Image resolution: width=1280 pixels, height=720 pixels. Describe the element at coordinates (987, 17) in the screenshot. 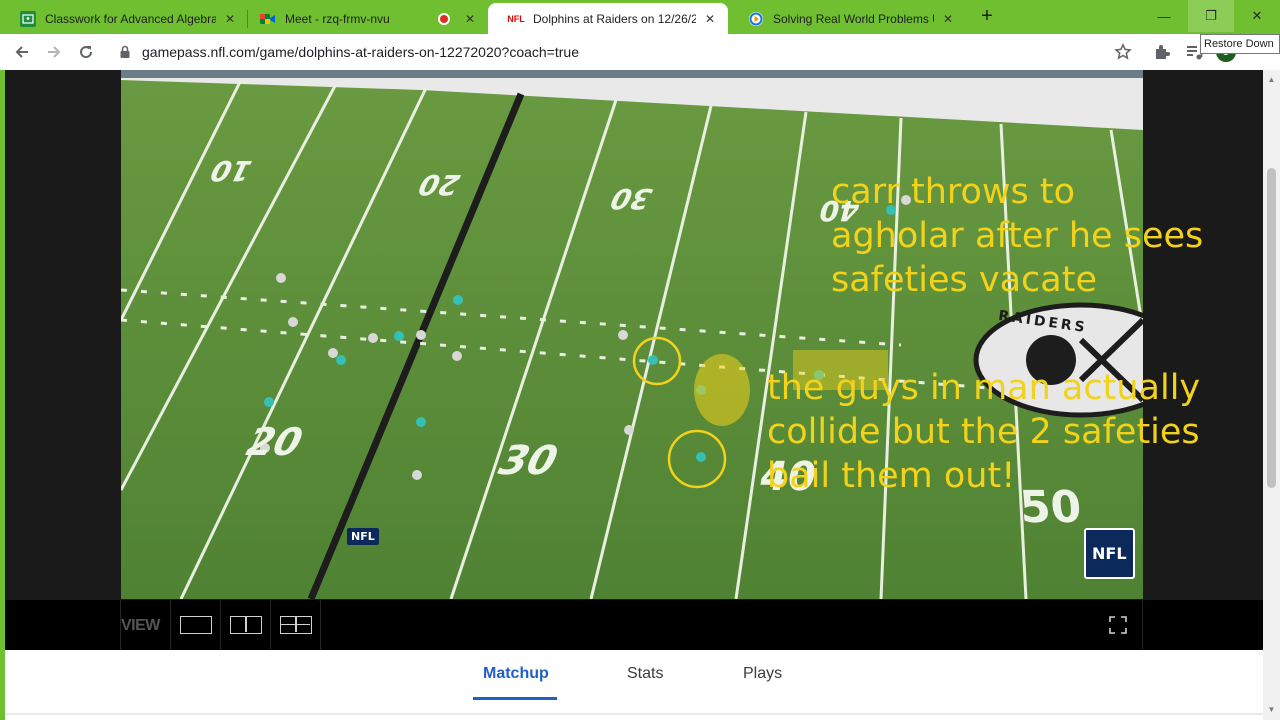

I see `new-tab-button: +` at that location.